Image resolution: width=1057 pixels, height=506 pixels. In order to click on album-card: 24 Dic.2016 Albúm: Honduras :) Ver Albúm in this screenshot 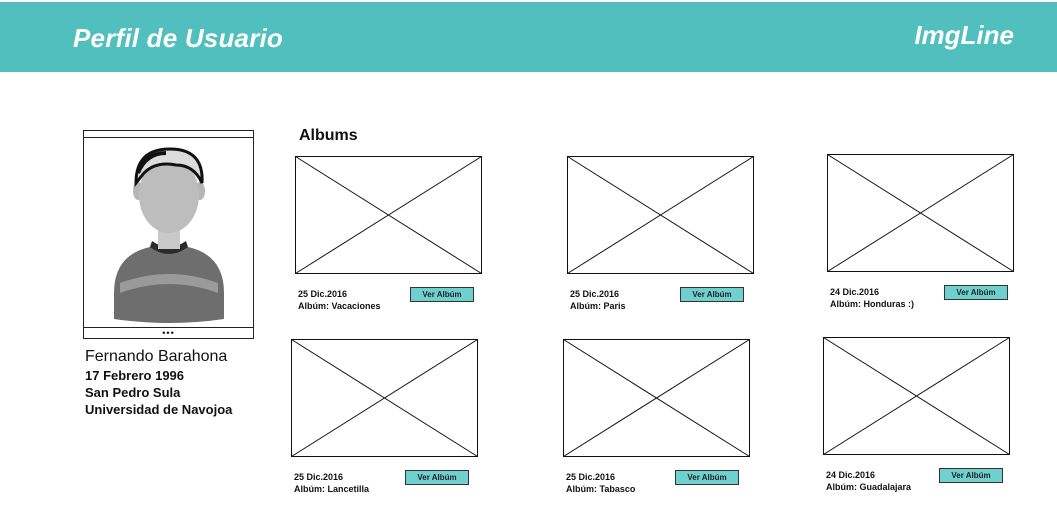, I will do `click(922, 234)`.